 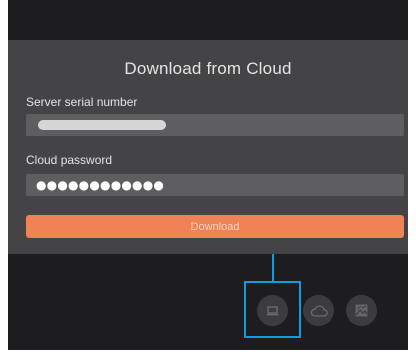 I want to click on cloud-button, so click(x=318, y=310).